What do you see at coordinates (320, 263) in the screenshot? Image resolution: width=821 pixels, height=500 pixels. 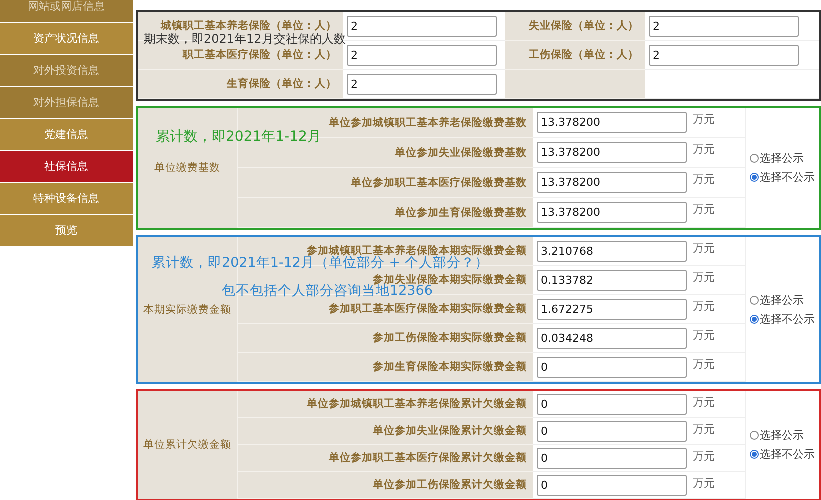 I see `annotation-note: 累计数，即2021年1-12月（单位部分 + 个人部分？）` at bounding box center [320, 263].